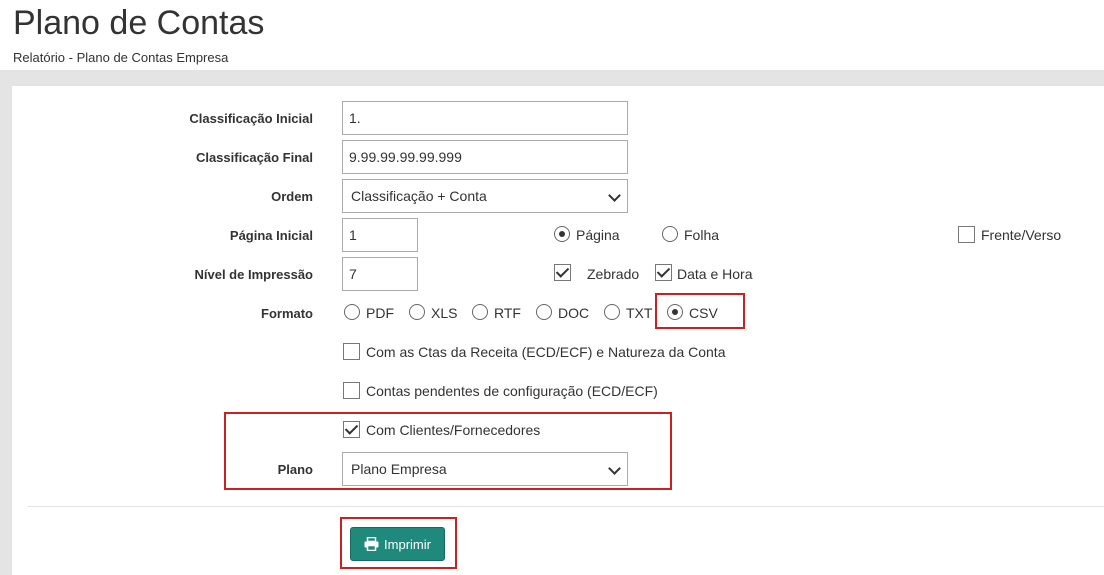  Describe the element at coordinates (251, 118) in the screenshot. I see `classificacao-inicial-label: Classificação Inicial` at that location.